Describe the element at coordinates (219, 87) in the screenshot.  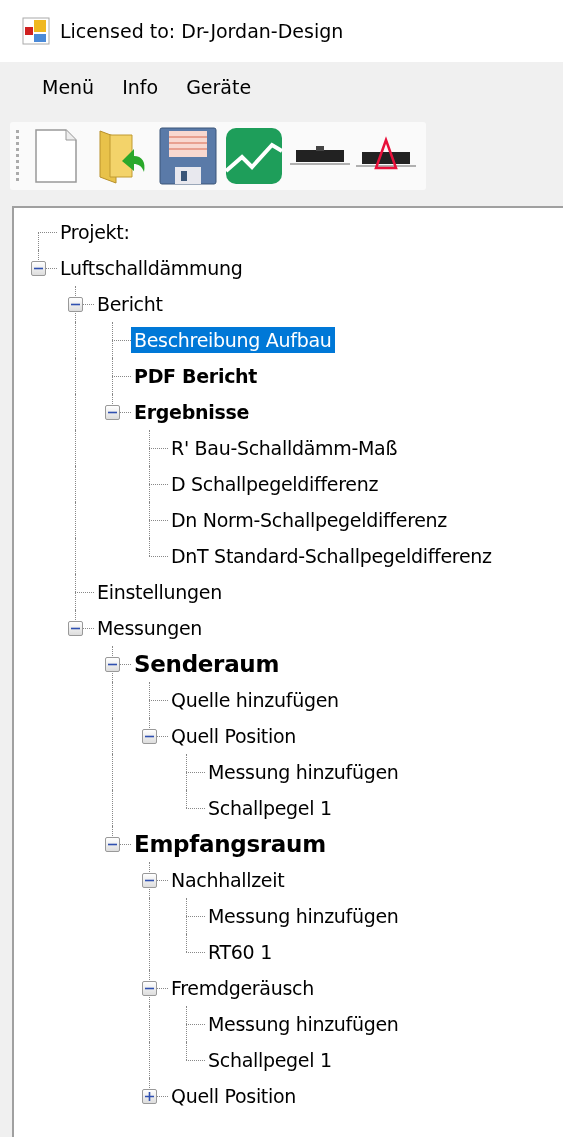
I see `menu-item: Geräte` at that location.